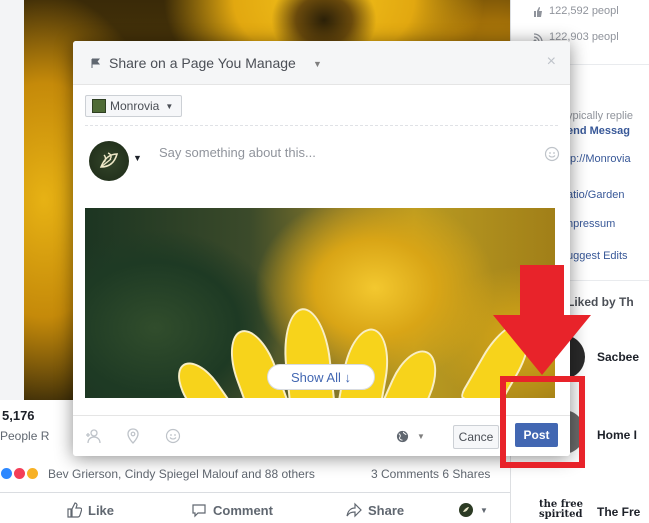  Describe the element at coordinates (597, 256) in the screenshot. I see `suggest-edits-link: uggest Edits` at that location.